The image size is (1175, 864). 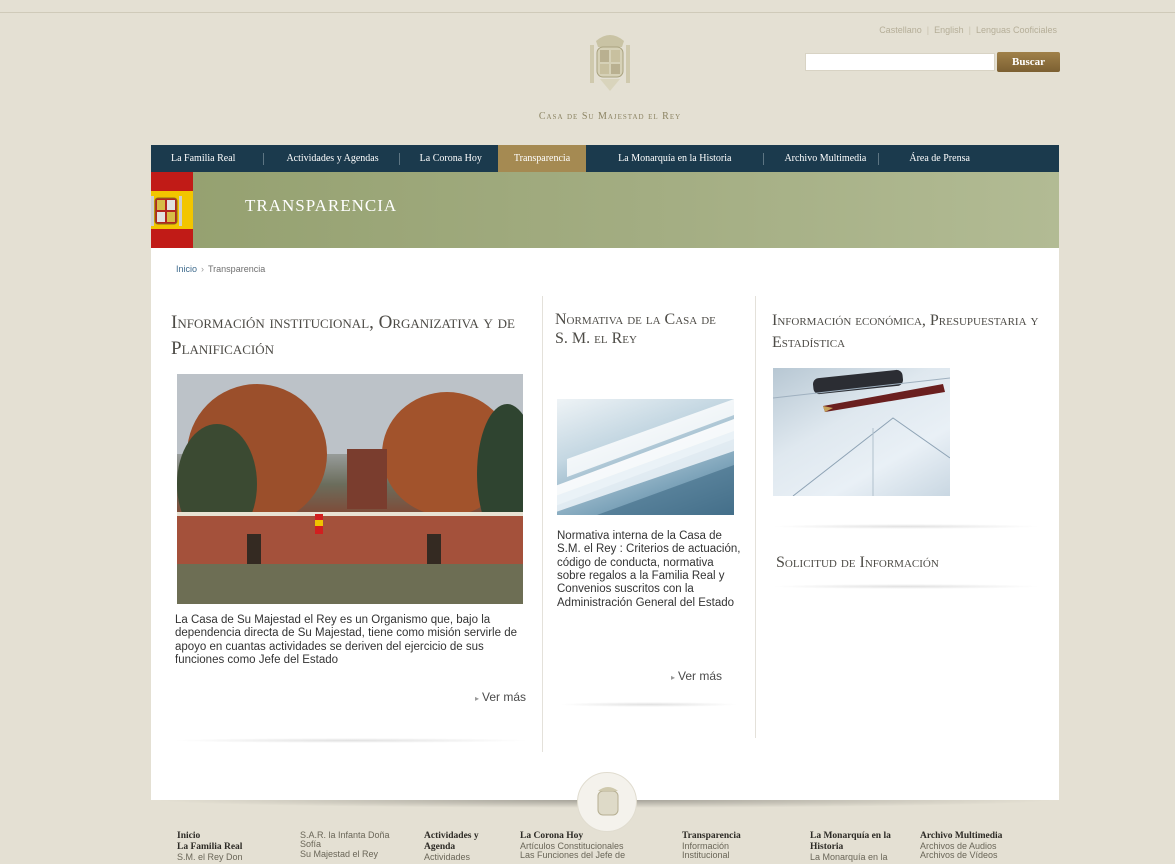 What do you see at coordinates (350, 489) in the screenshot?
I see `palace-photo` at bounding box center [350, 489].